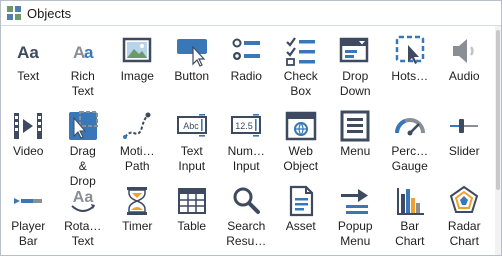 This screenshot has width=502, height=256. I want to click on object-button: Button, so click(192, 64).